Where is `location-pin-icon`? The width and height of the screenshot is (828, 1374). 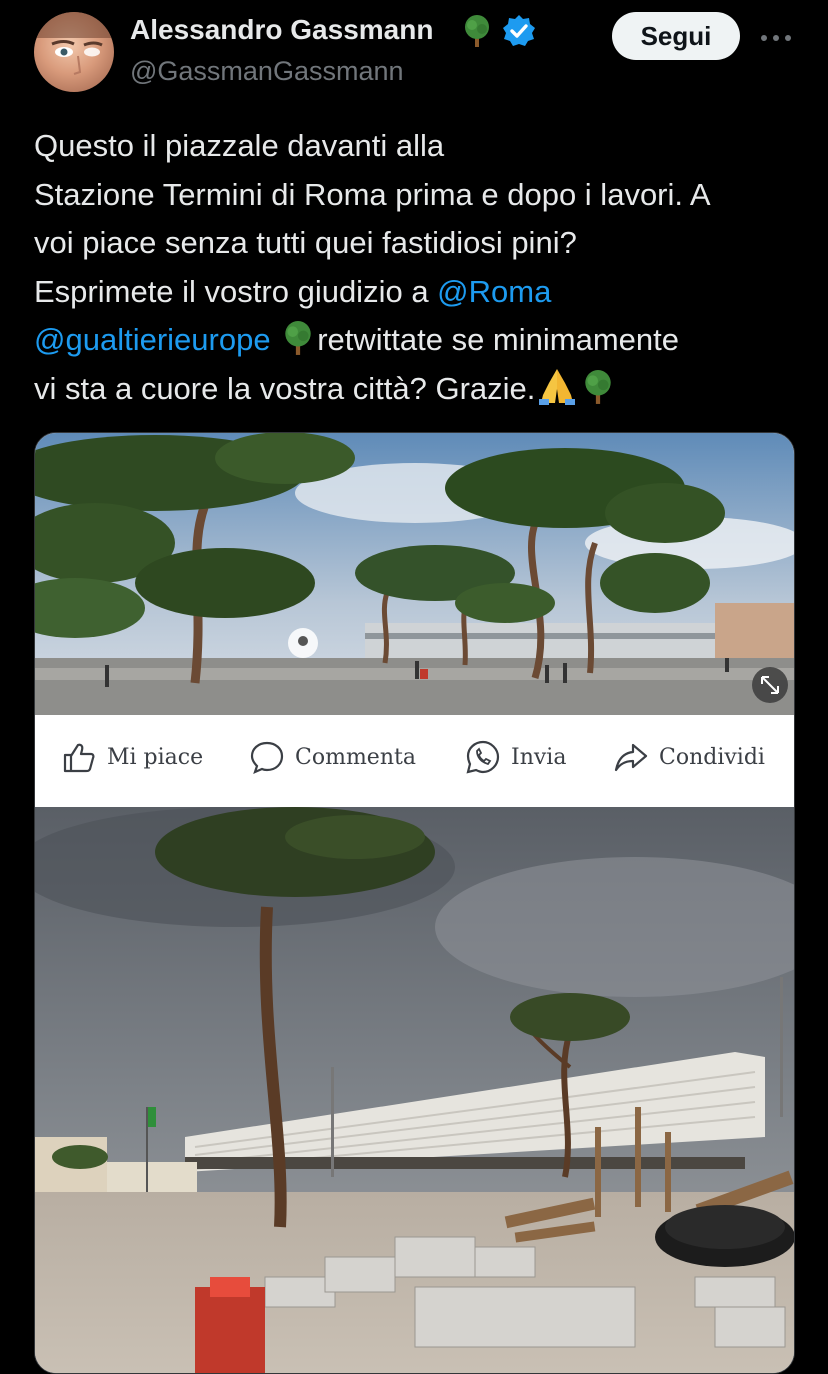 location-pin-icon is located at coordinates (303, 643).